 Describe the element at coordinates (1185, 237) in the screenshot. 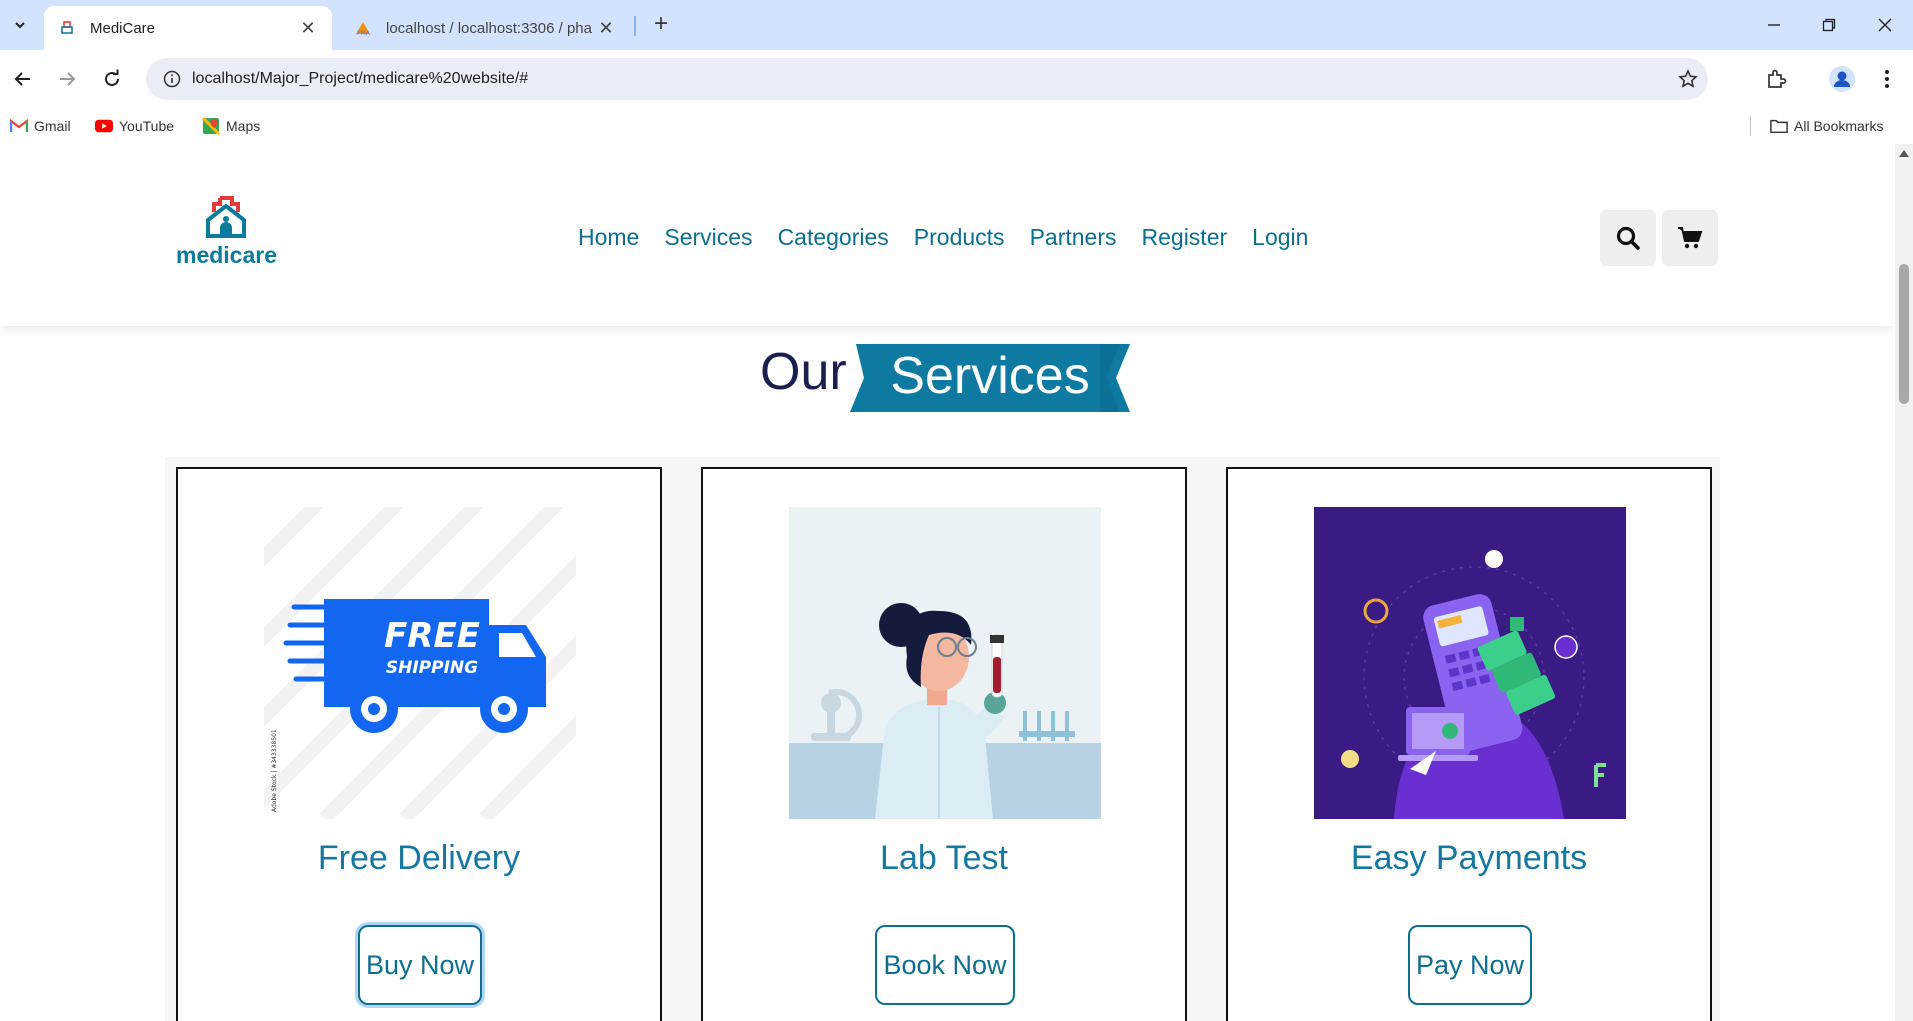

I see `nav-register: Register` at that location.